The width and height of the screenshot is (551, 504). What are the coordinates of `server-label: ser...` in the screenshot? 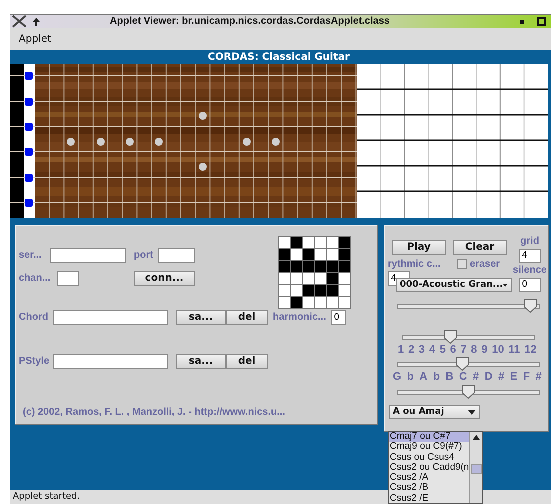 It's located at (31, 255).